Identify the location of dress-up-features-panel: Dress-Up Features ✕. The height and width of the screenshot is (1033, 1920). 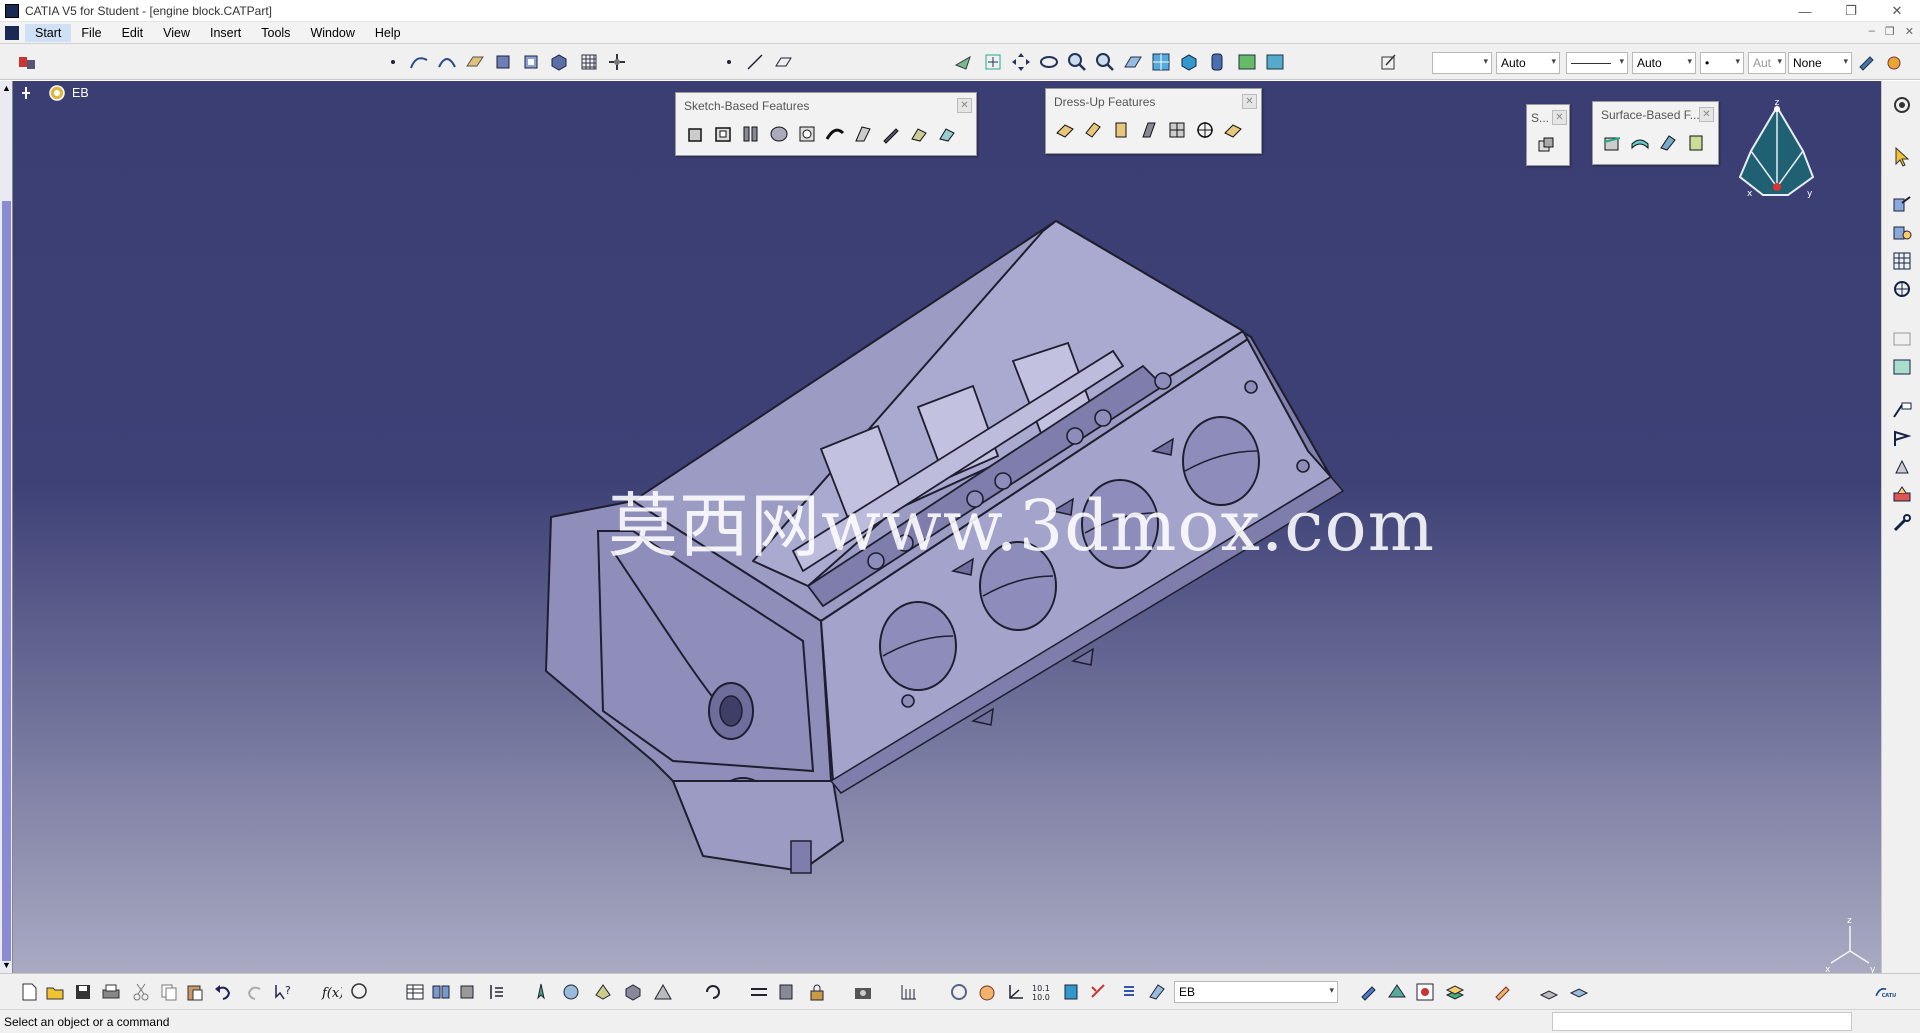
(1153, 121).